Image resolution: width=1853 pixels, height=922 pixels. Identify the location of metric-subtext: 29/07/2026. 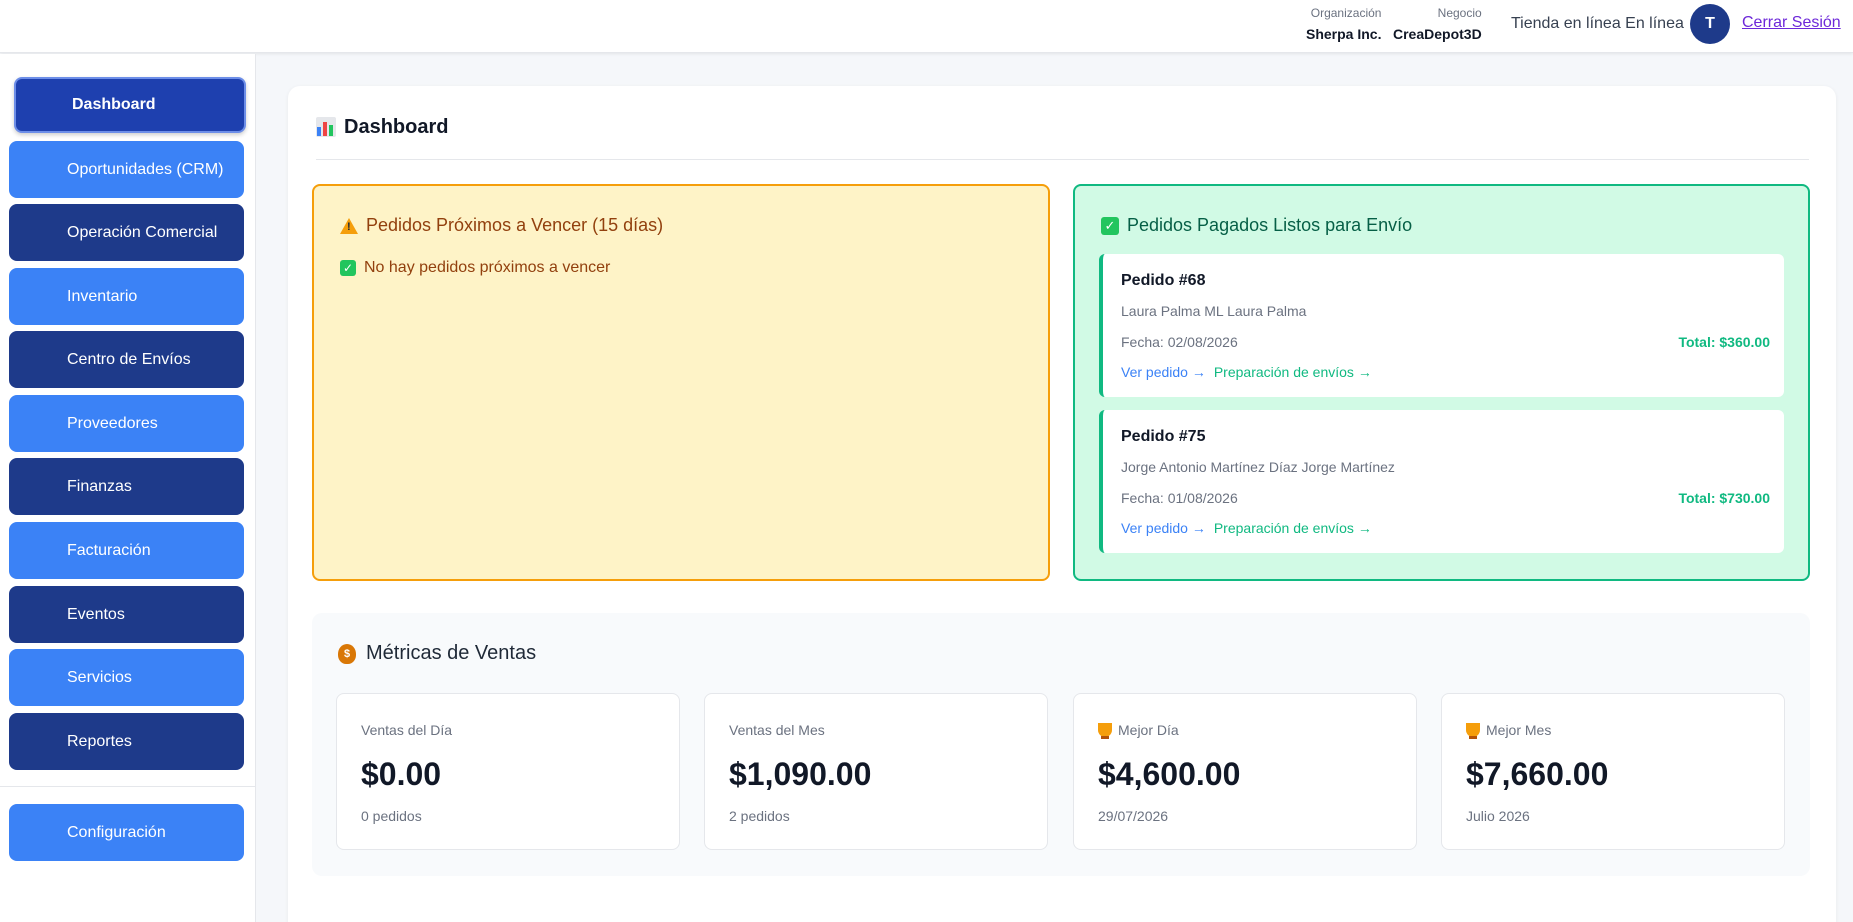
(1133, 816).